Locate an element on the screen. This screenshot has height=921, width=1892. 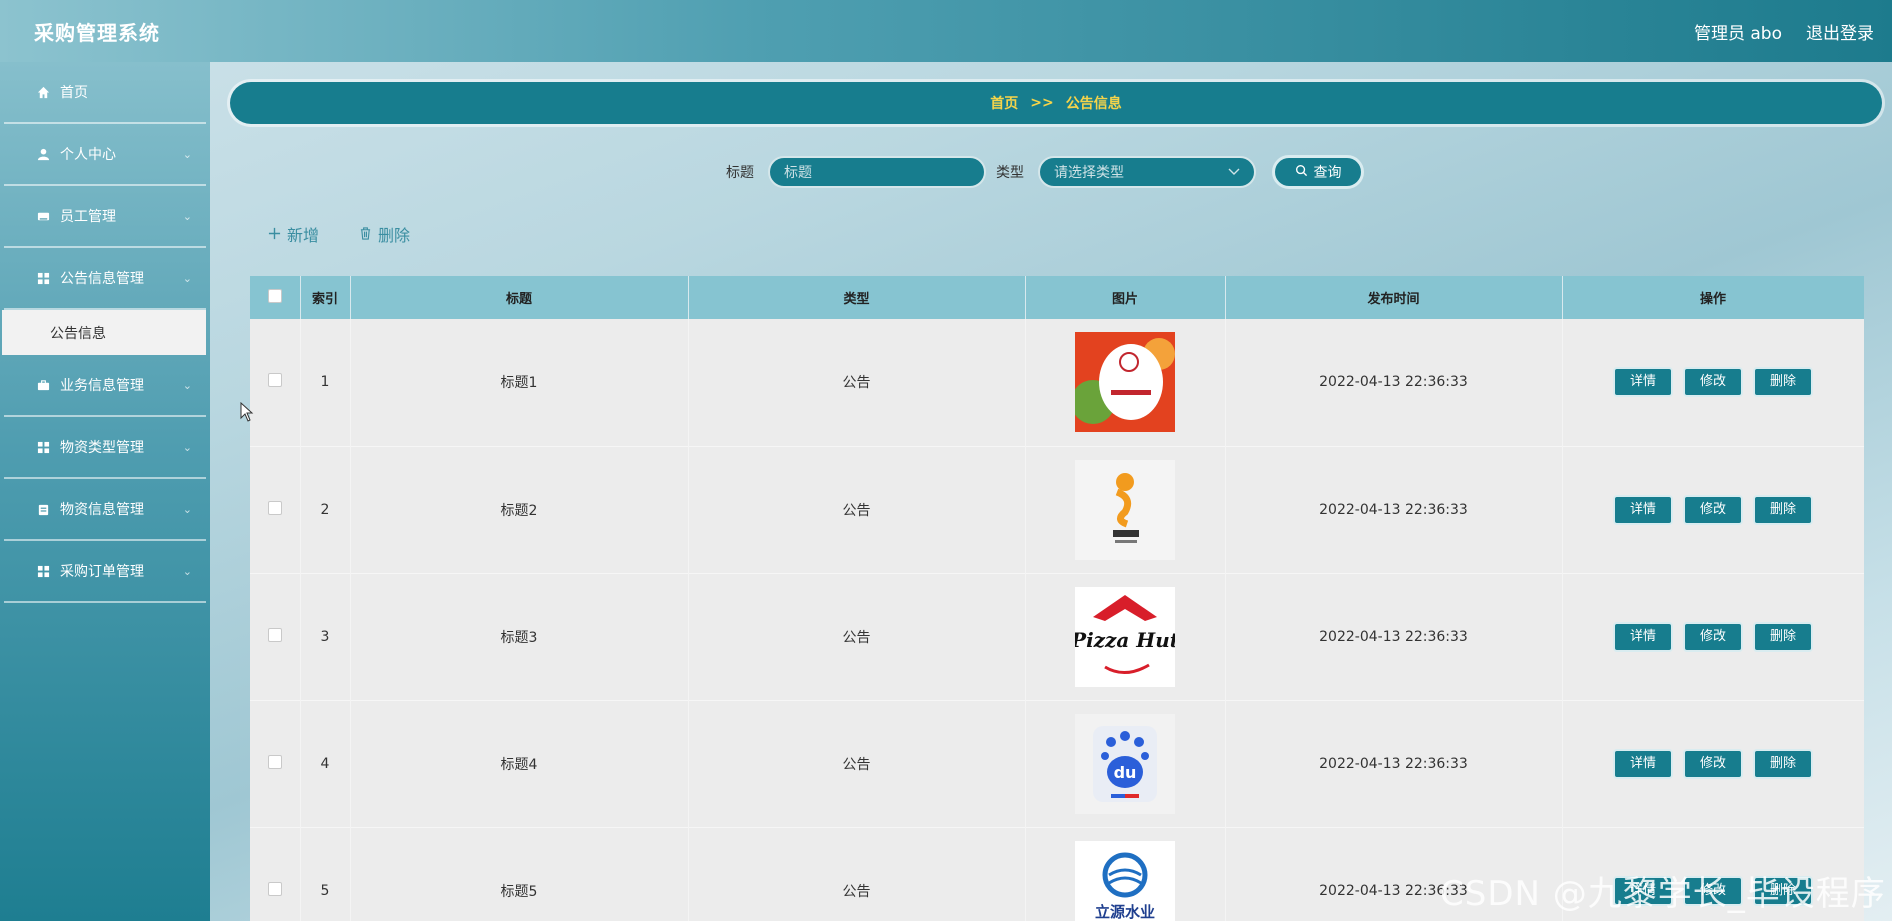
query-button: 查询 is located at coordinates (1318, 172).